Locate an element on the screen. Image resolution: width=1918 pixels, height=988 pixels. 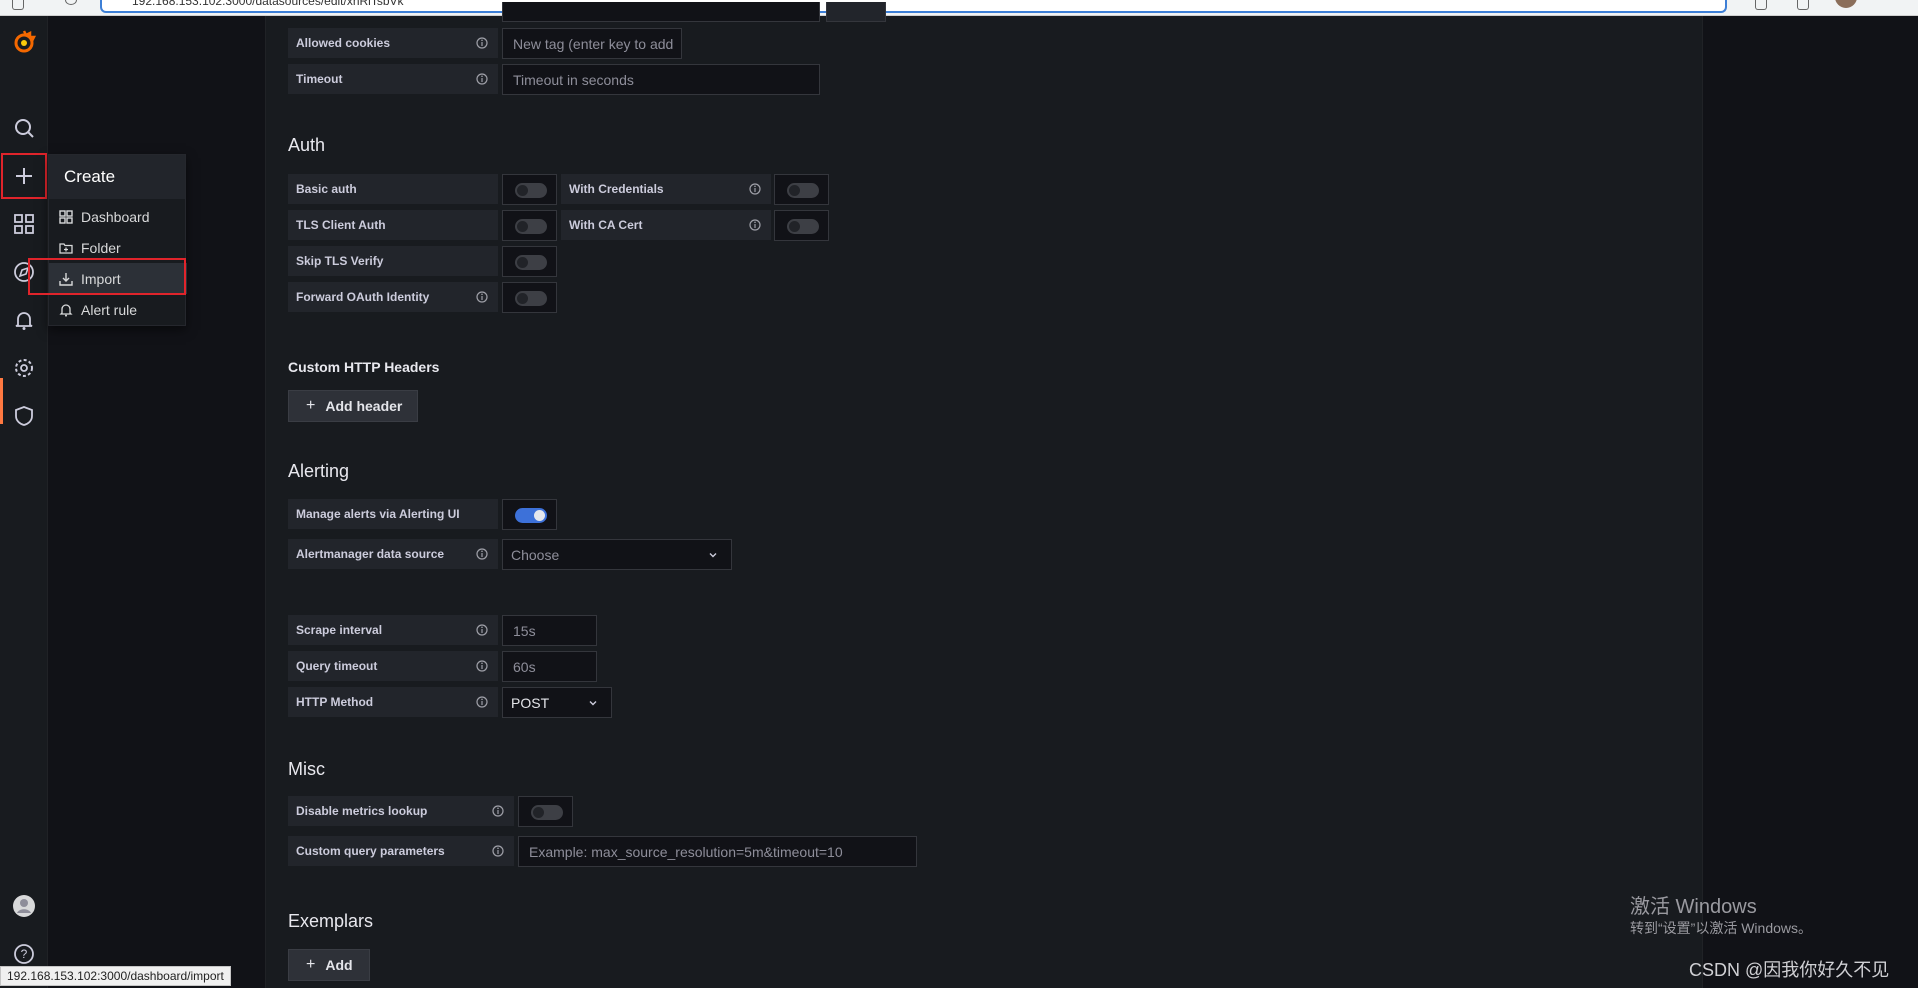
query-timeout-input: 60s is located at coordinates (549, 666).